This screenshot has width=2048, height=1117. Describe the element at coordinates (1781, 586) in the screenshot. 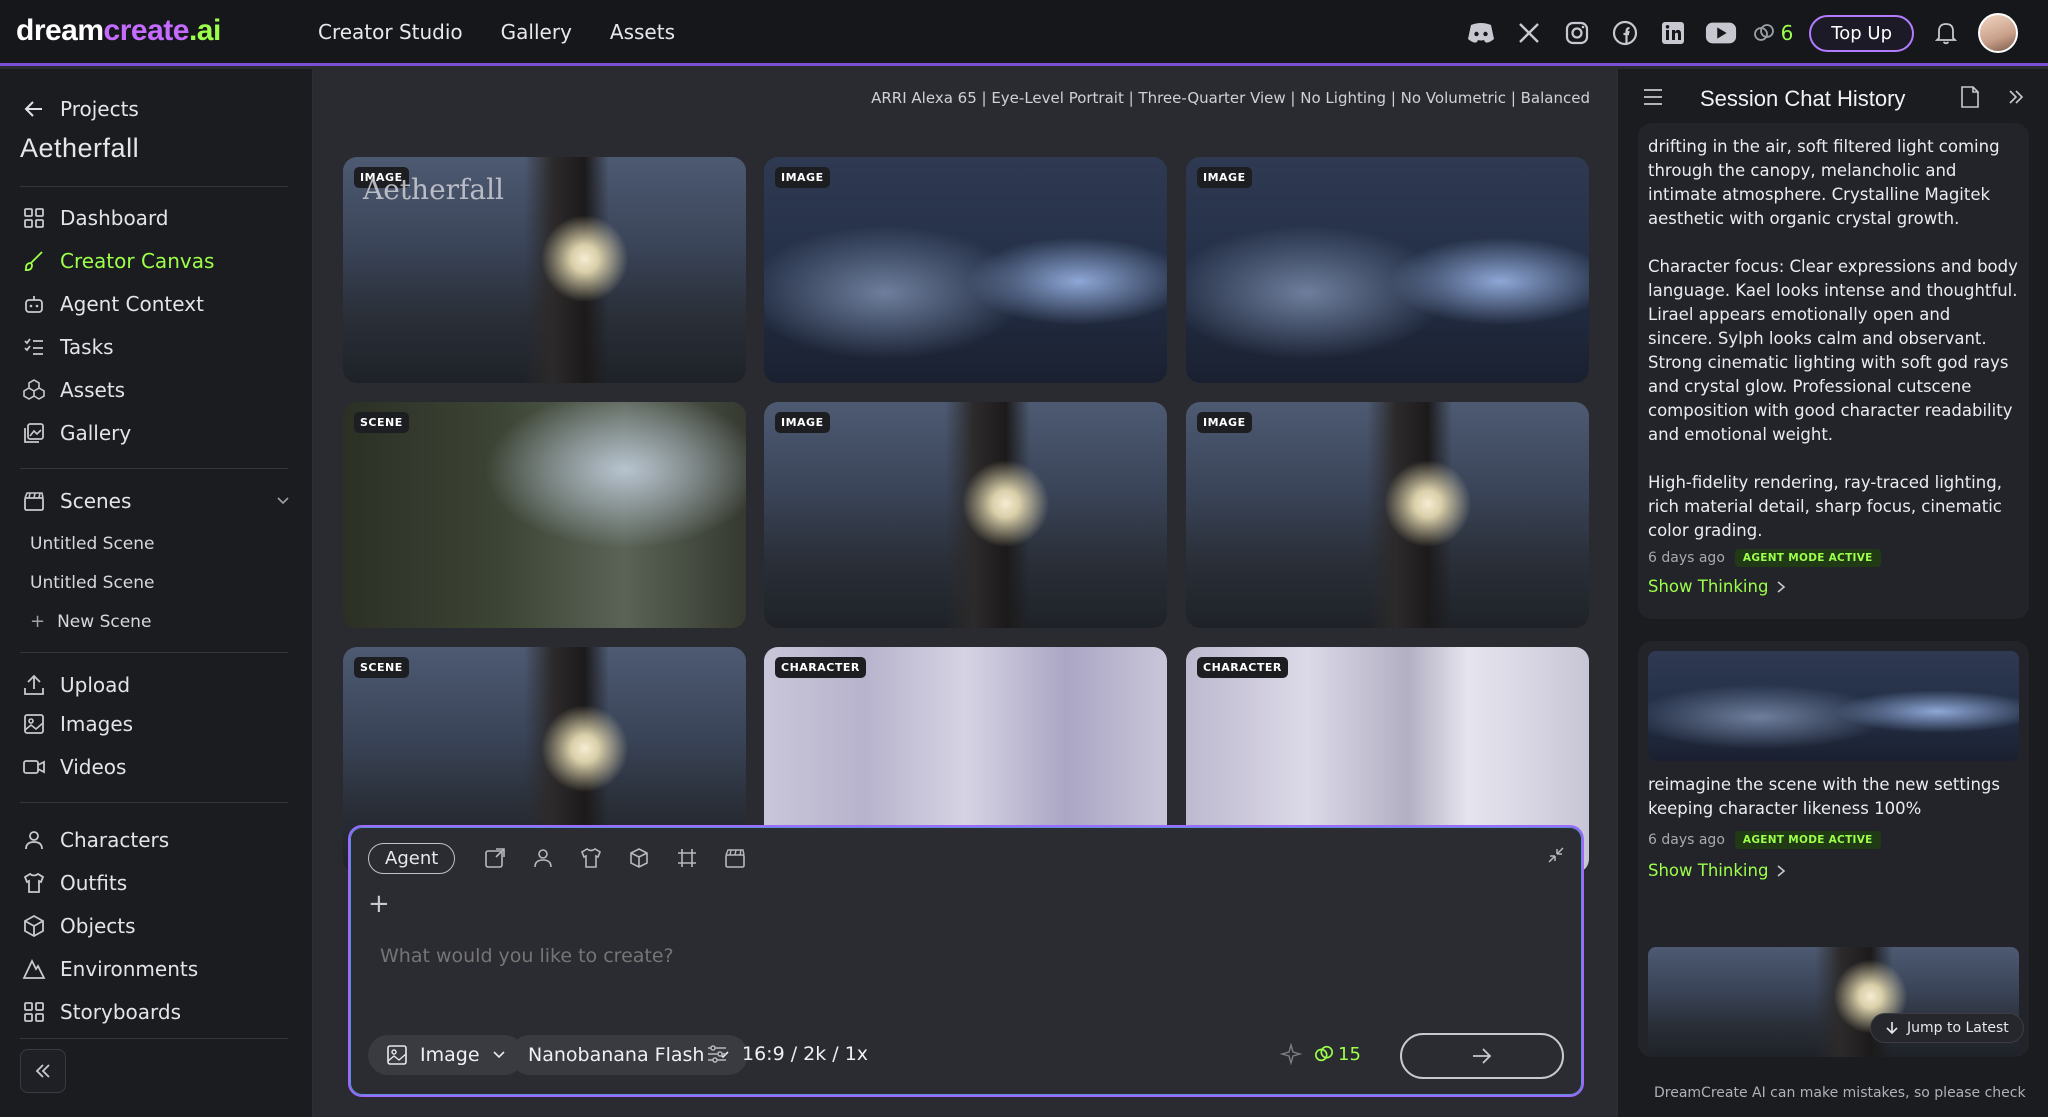

I see `chevron-right-icon` at that location.